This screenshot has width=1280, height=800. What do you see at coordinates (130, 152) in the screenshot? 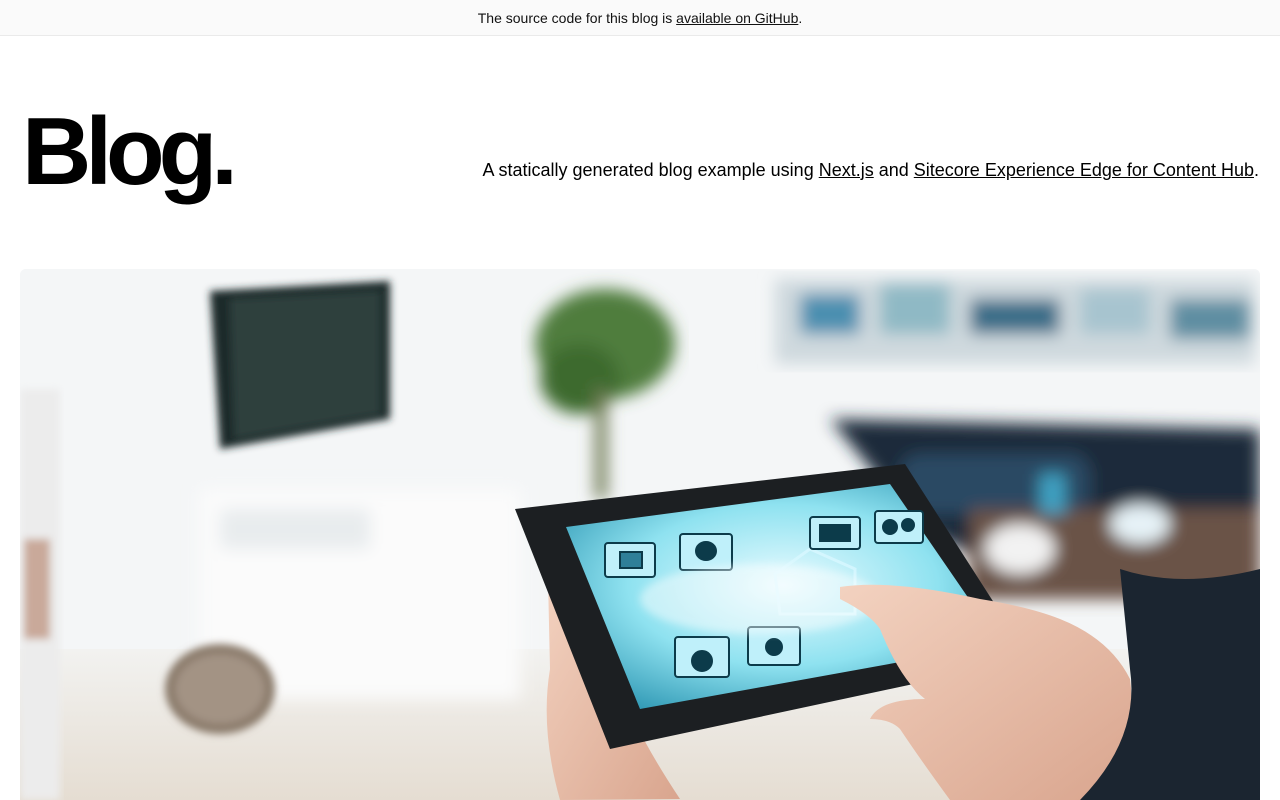
I see `blog-title: Blog.` at bounding box center [130, 152].